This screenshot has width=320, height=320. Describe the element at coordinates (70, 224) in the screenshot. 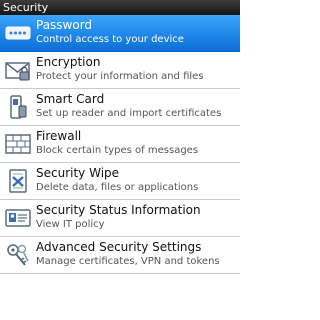

I see `item-description: View IT policy` at that location.